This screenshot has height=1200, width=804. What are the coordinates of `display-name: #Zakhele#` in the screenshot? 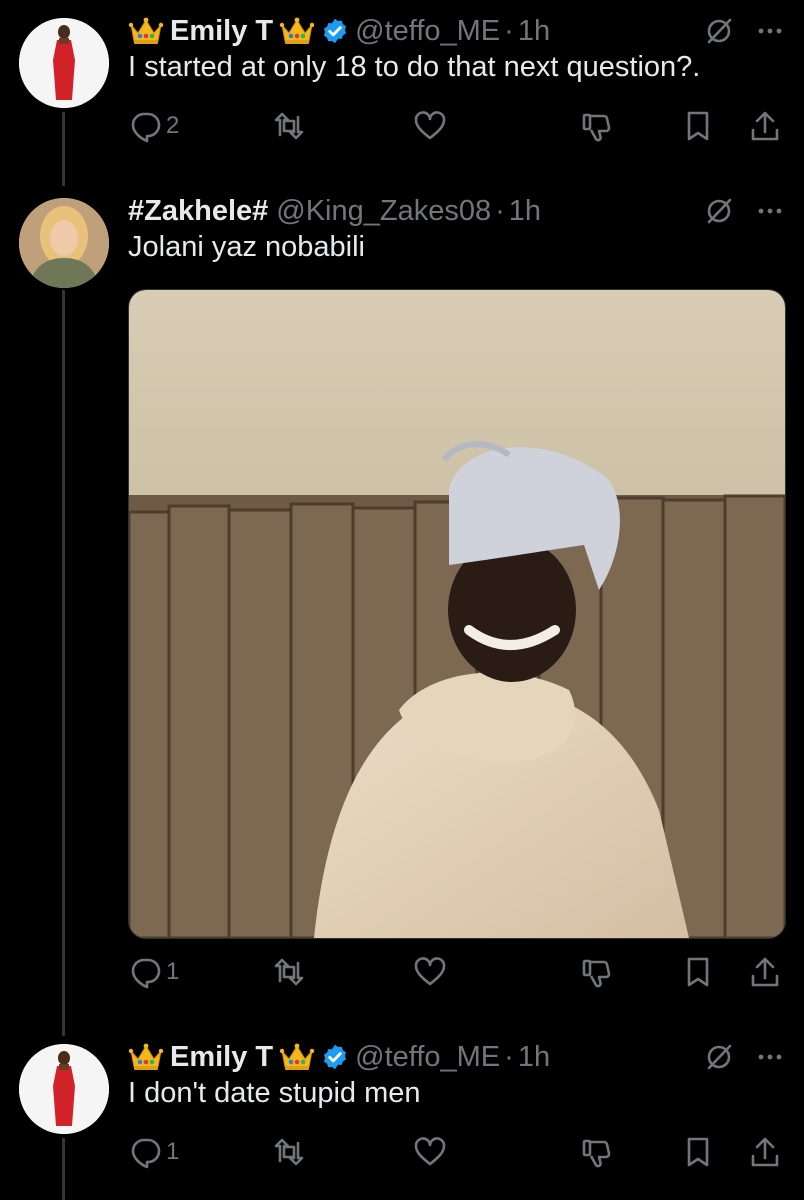 It's located at (198, 211).